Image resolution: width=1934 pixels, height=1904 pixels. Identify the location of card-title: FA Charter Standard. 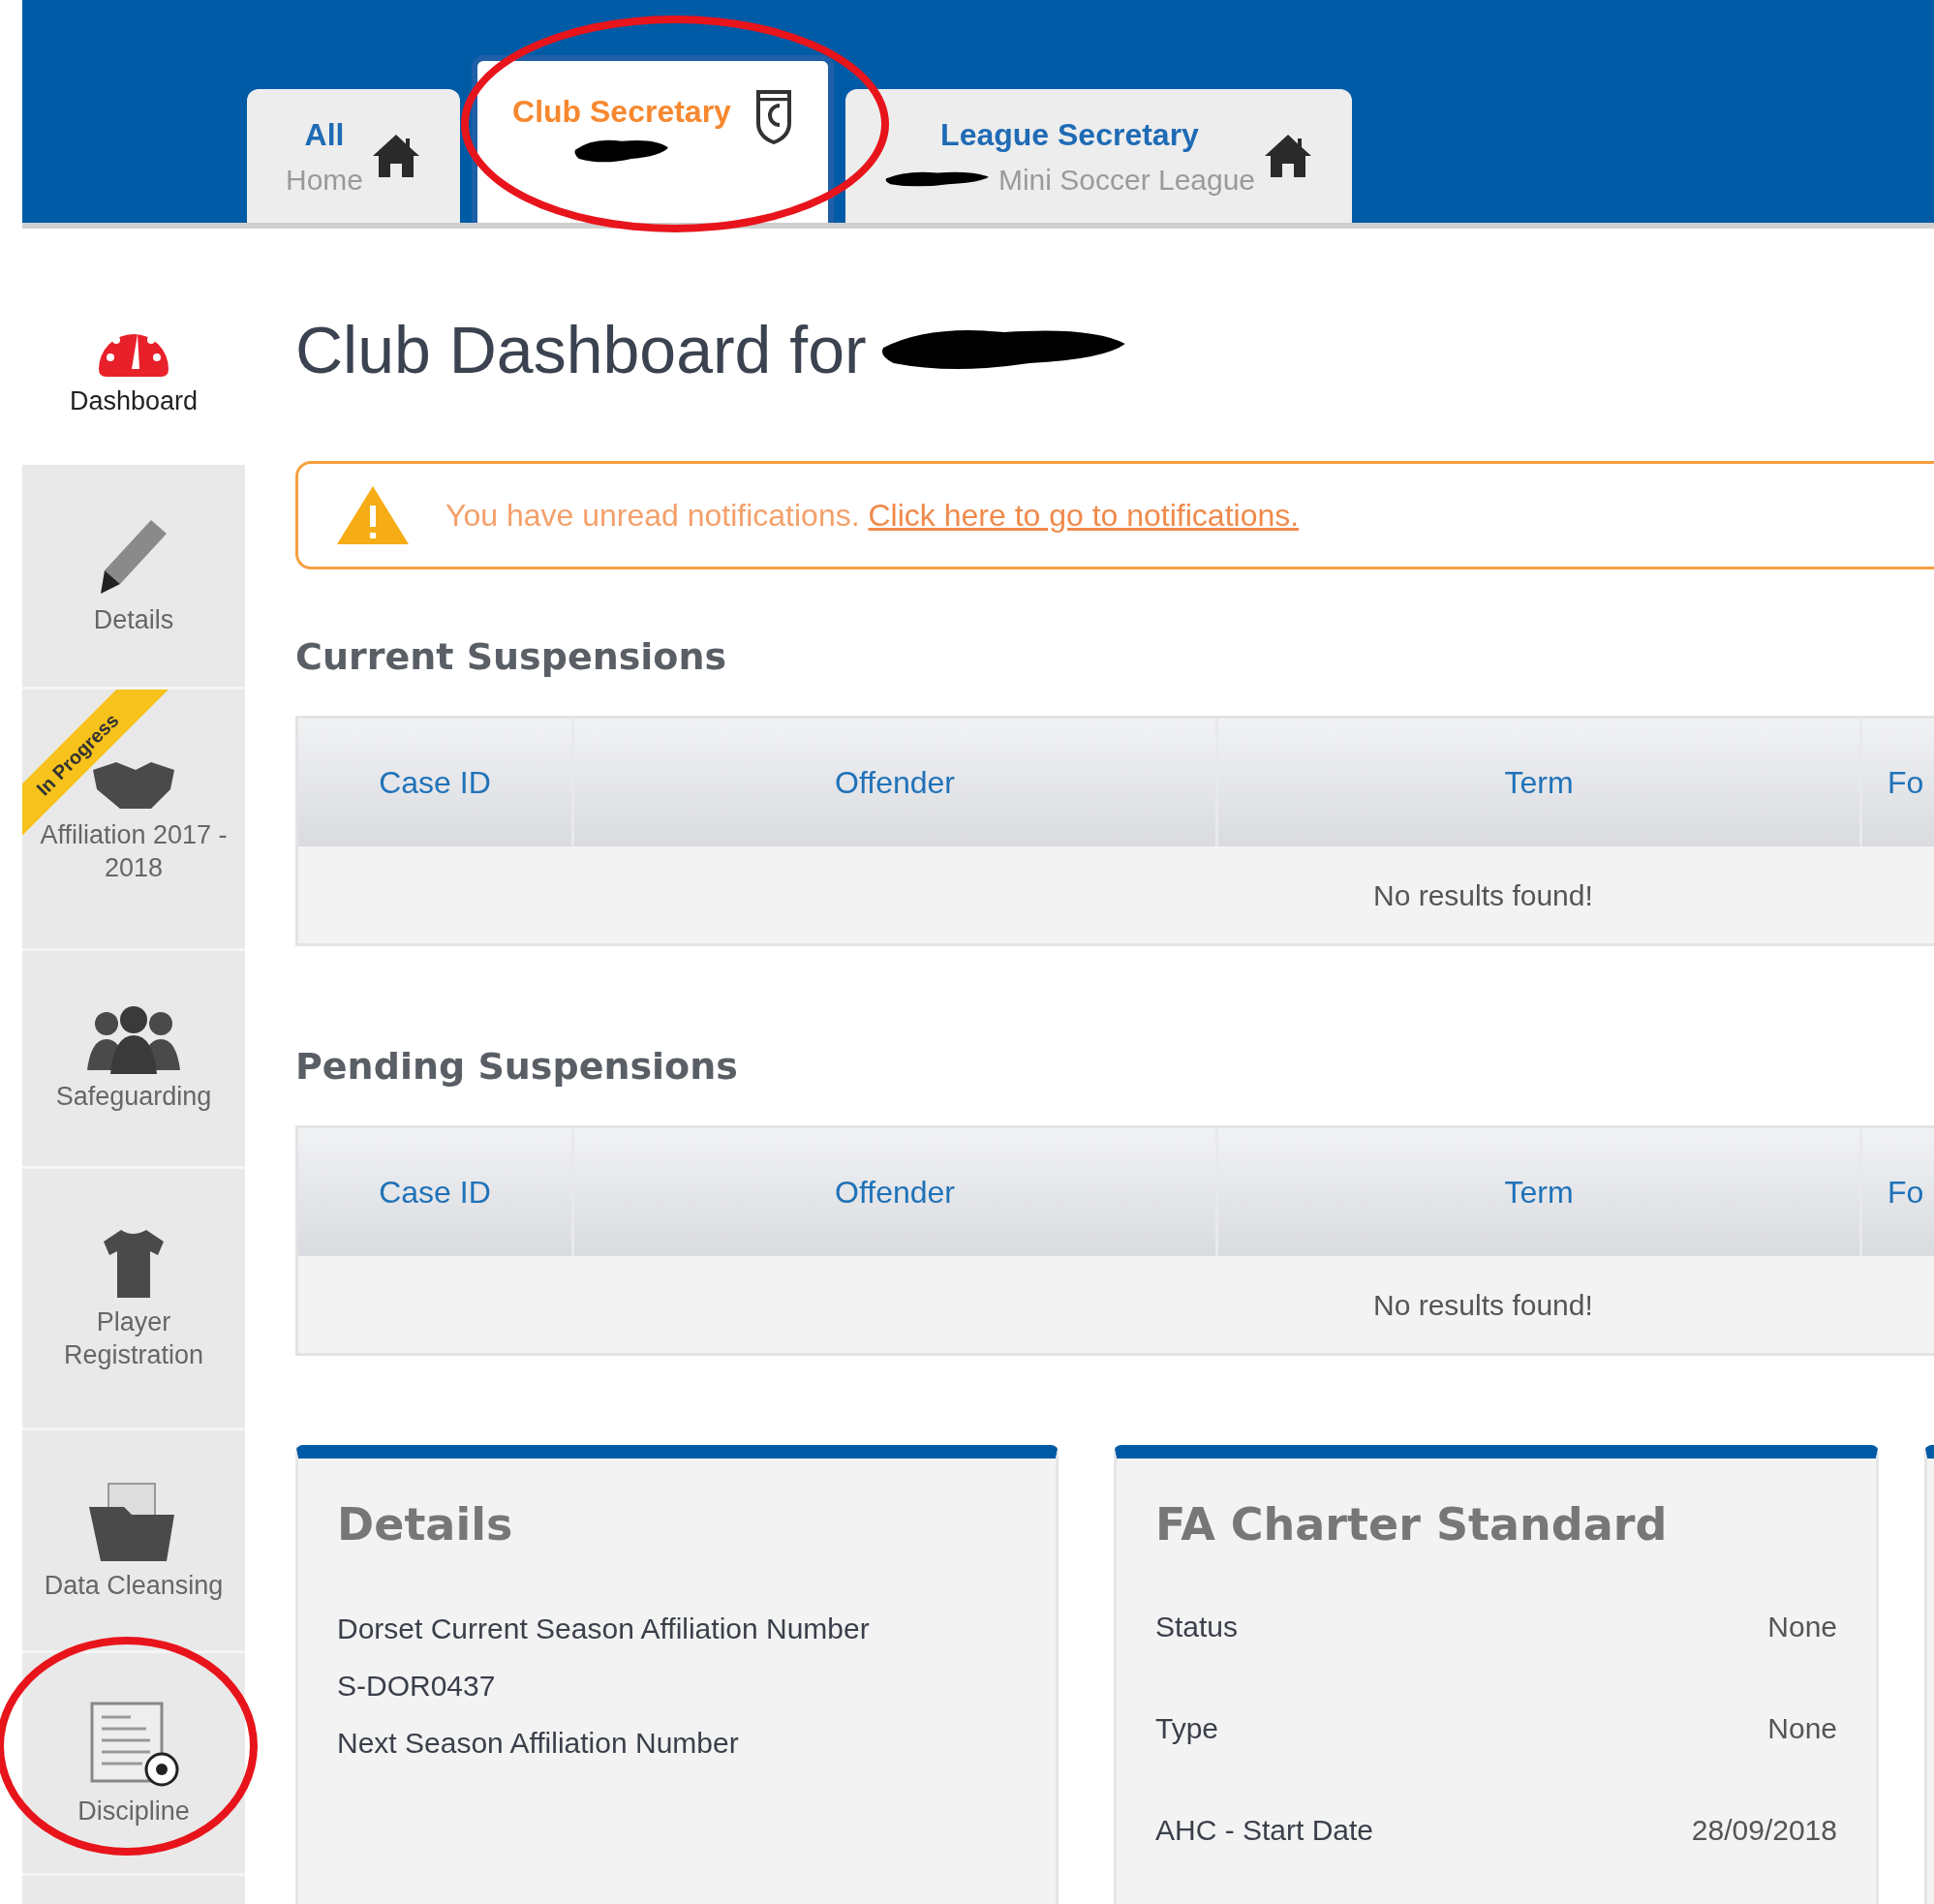
(1412, 1524).